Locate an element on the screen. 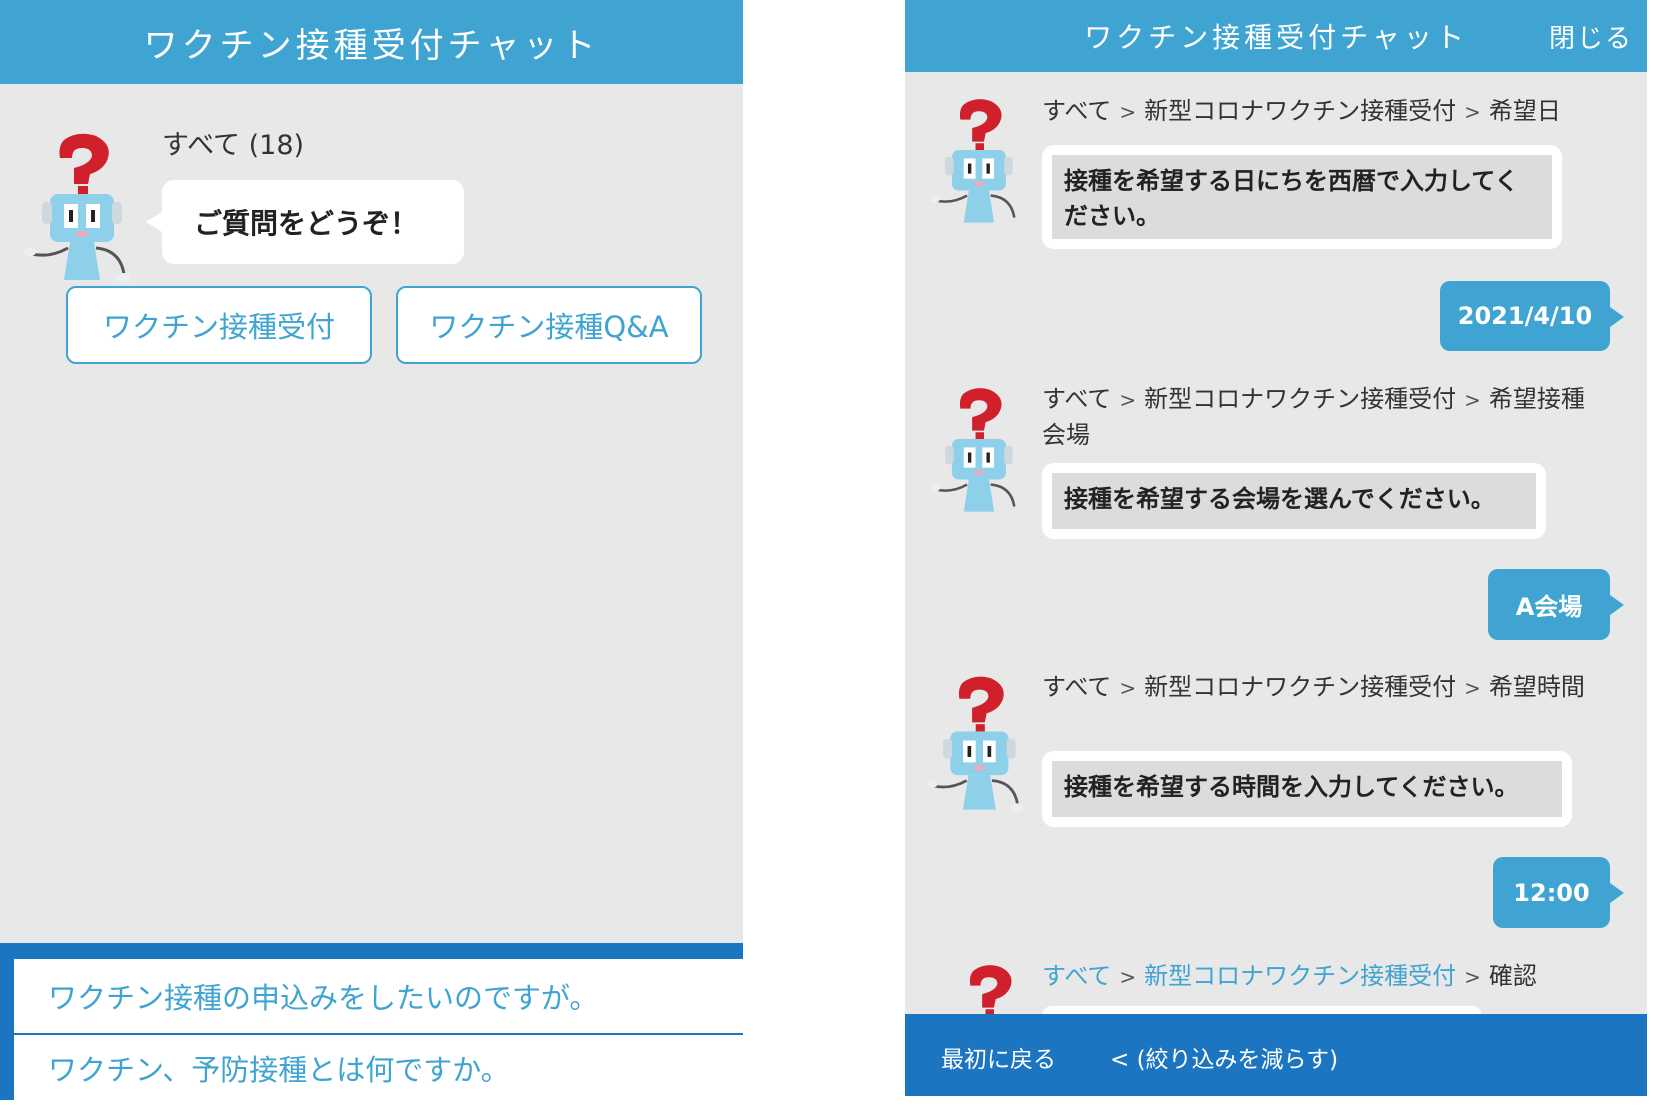 The width and height of the screenshot is (1665, 1111). suggestion-item: ワクチン接種の申込みをしたいのですが。 is located at coordinates (378, 996).